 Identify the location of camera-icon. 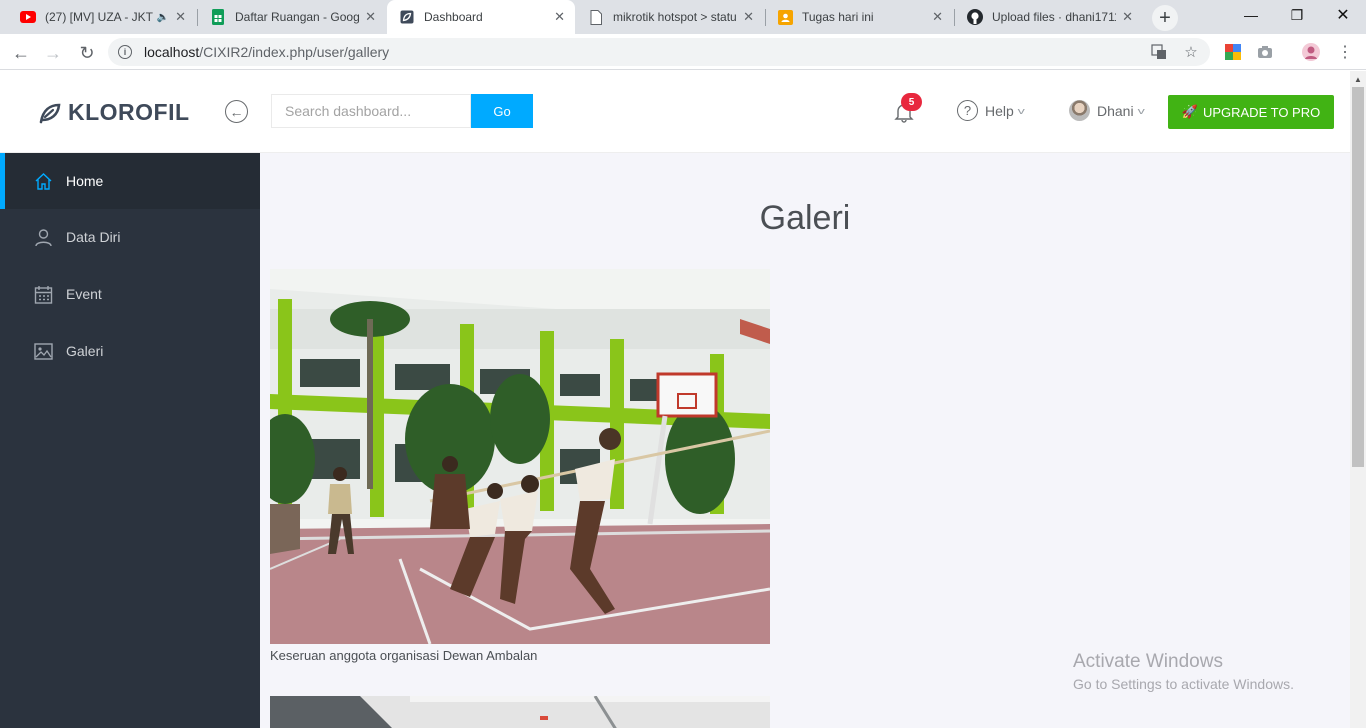
(1265, 52).